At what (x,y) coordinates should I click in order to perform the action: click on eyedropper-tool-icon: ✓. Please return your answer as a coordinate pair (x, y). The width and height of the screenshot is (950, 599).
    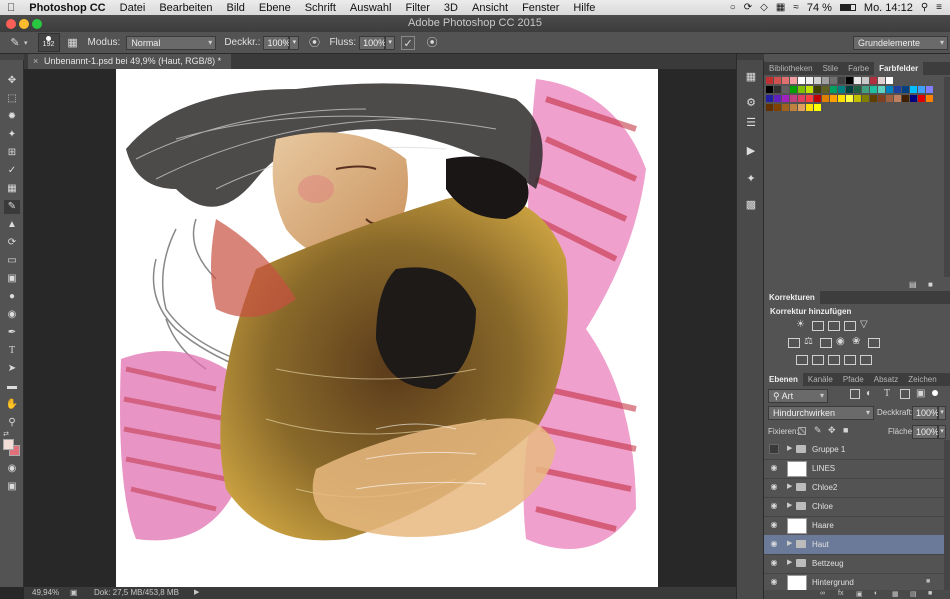
    Looking at the image, I should click on (12, 171).